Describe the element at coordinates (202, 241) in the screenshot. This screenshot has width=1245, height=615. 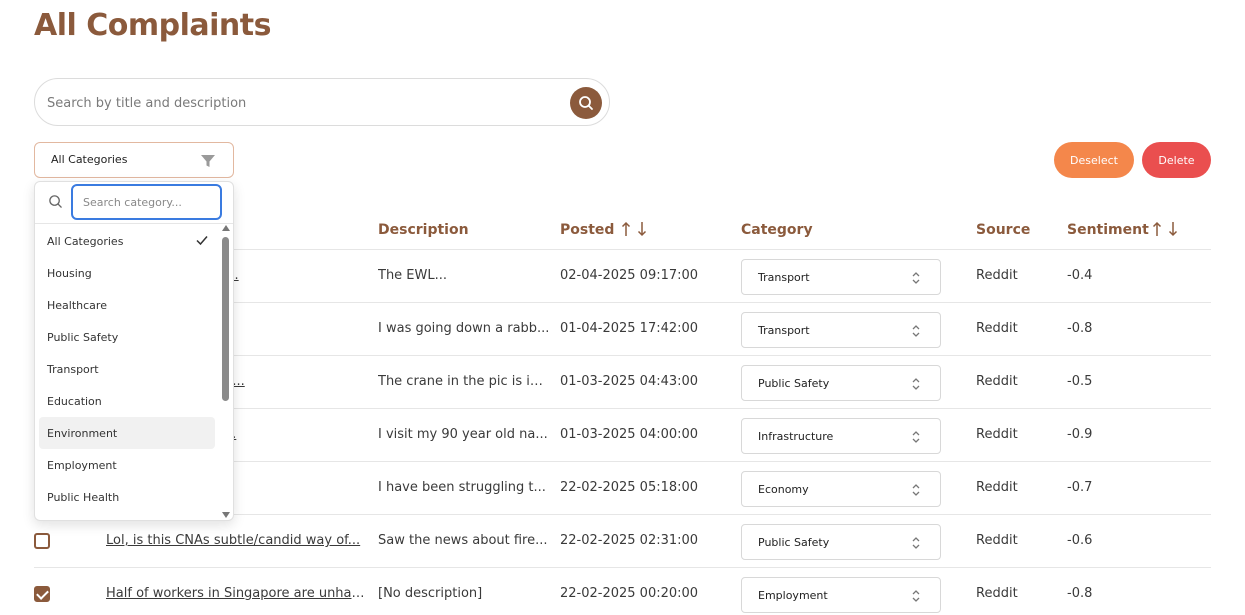
I see `check-icon` at that location.